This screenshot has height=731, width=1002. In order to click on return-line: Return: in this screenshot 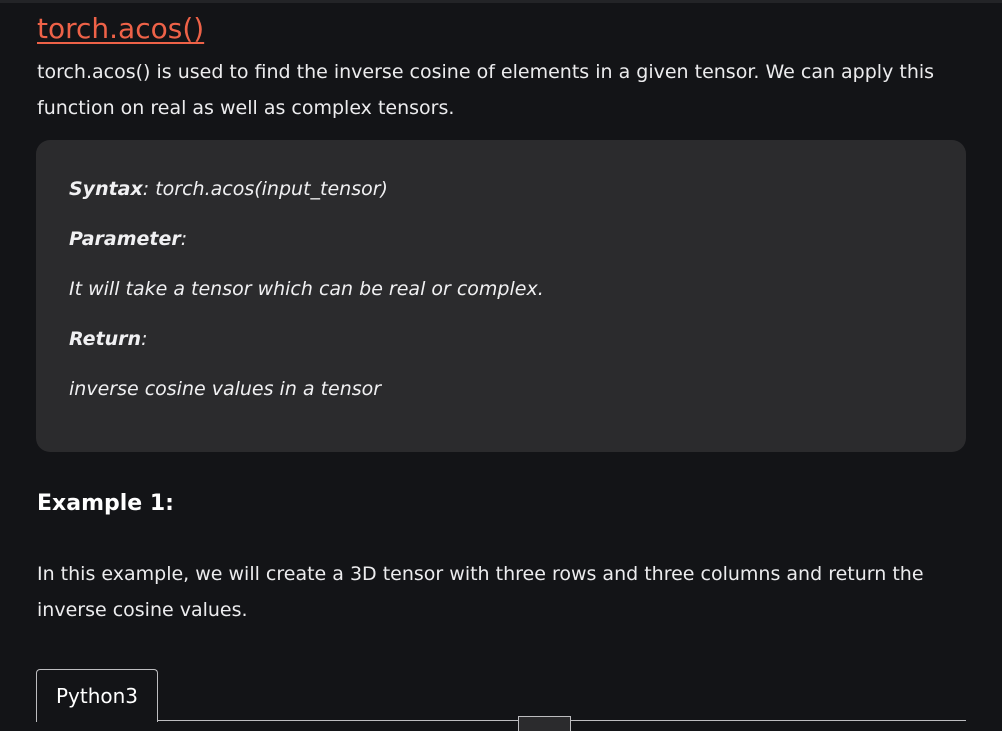, I will do `click(108, 339)`.